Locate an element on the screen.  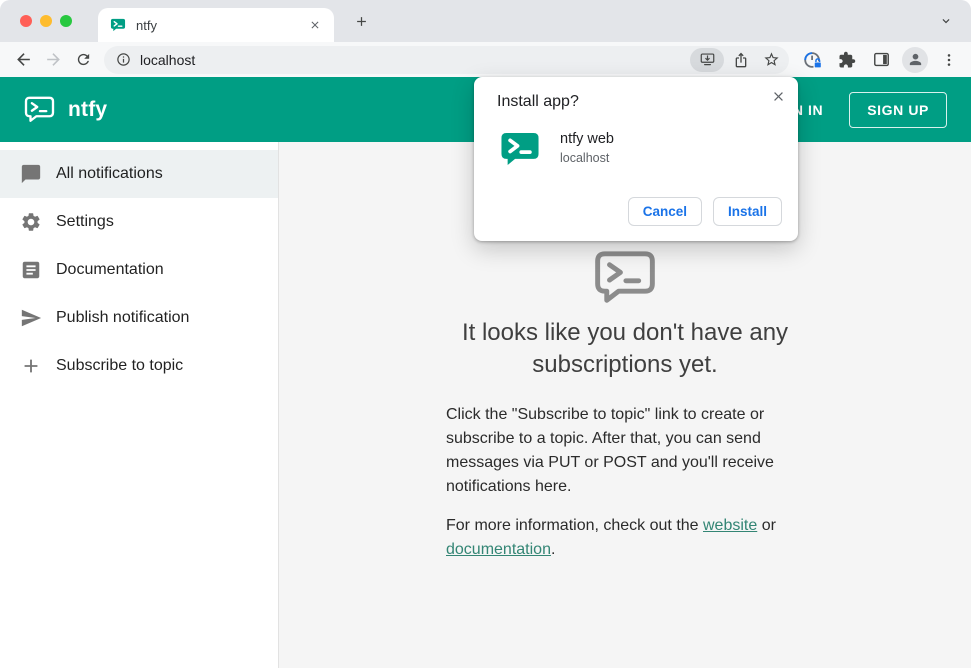
url-text: localhost is located at coordinates (167, 60).